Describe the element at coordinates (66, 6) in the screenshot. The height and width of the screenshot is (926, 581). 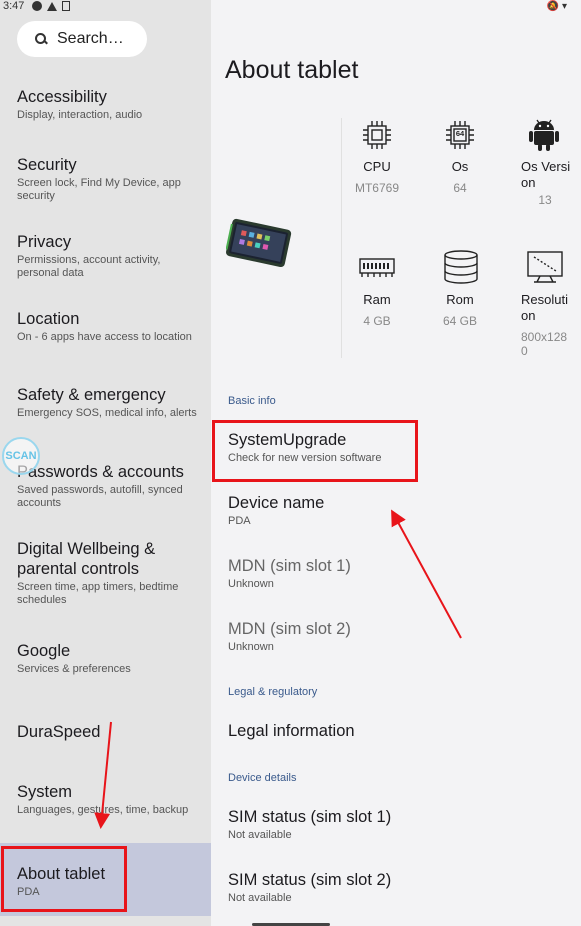
I see `sim-icon` at that location.